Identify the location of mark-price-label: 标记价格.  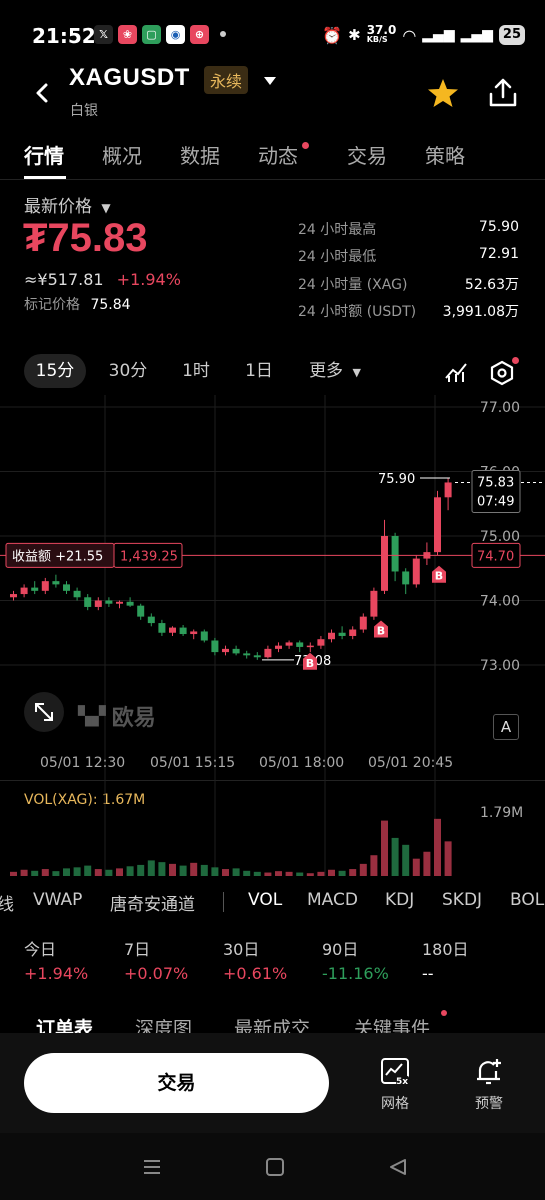
(52, 305).